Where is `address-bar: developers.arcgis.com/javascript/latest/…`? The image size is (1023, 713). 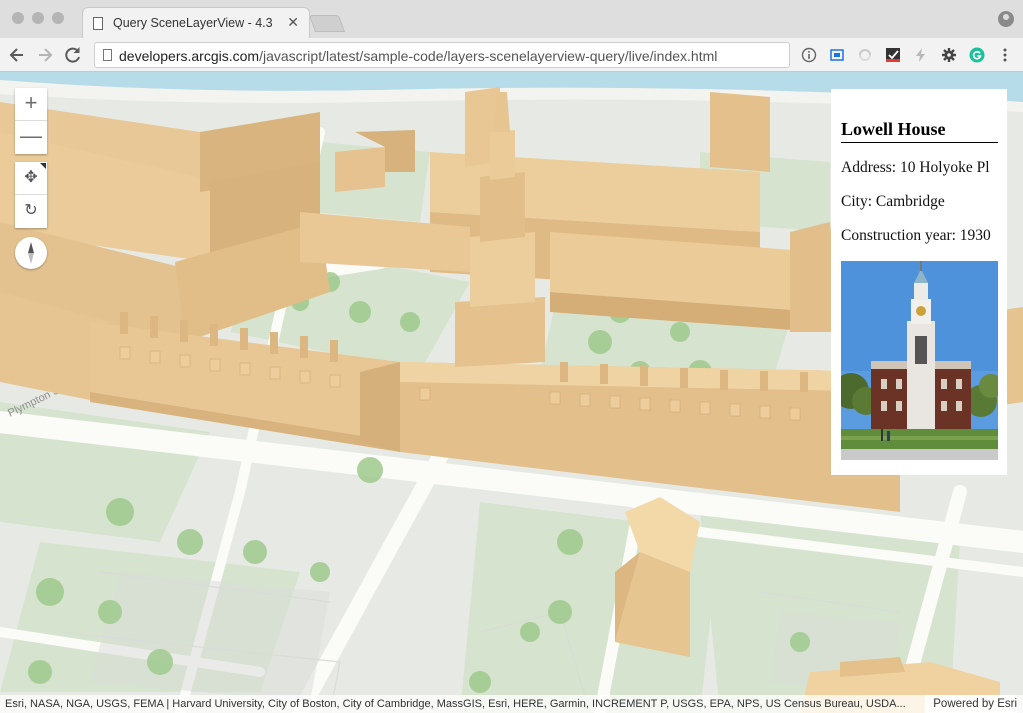
address-bar: developers.arcgis.com/javascript/latest/… is located at coordinates (442, 55).